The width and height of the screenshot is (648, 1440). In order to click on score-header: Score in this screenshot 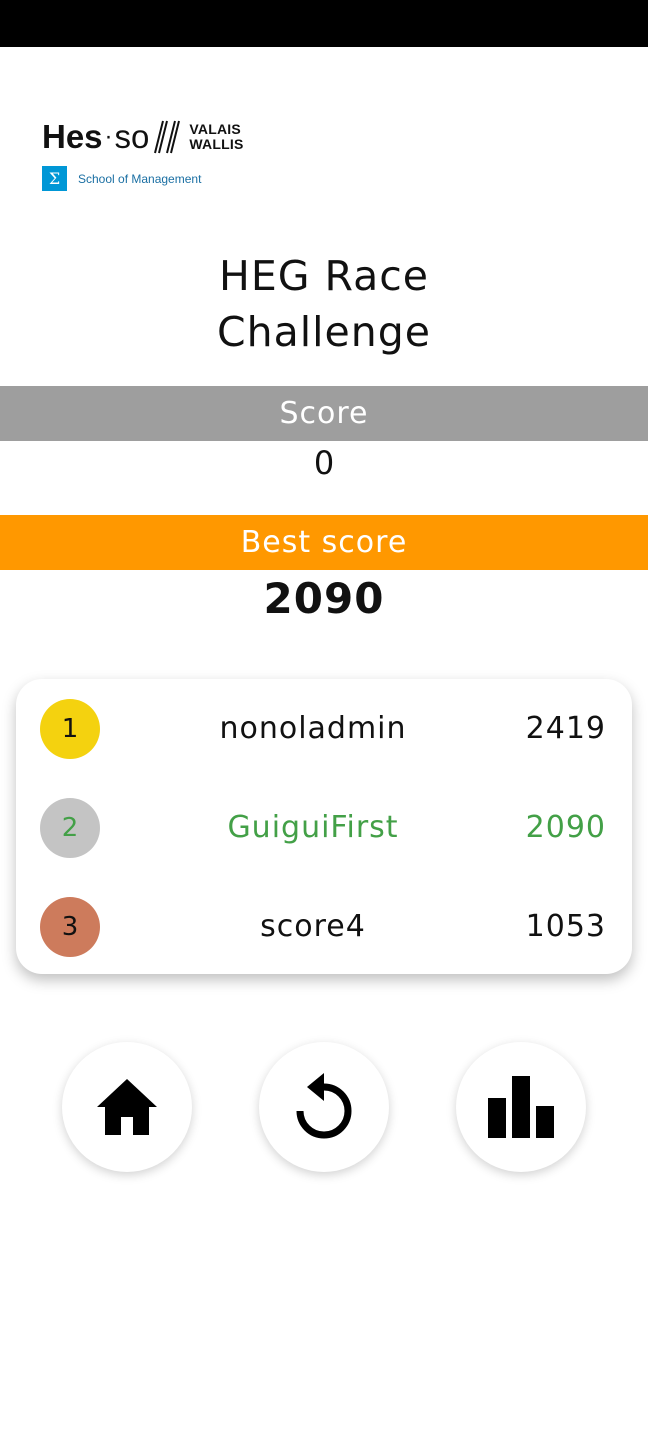, I will do `click(324, 413)`.